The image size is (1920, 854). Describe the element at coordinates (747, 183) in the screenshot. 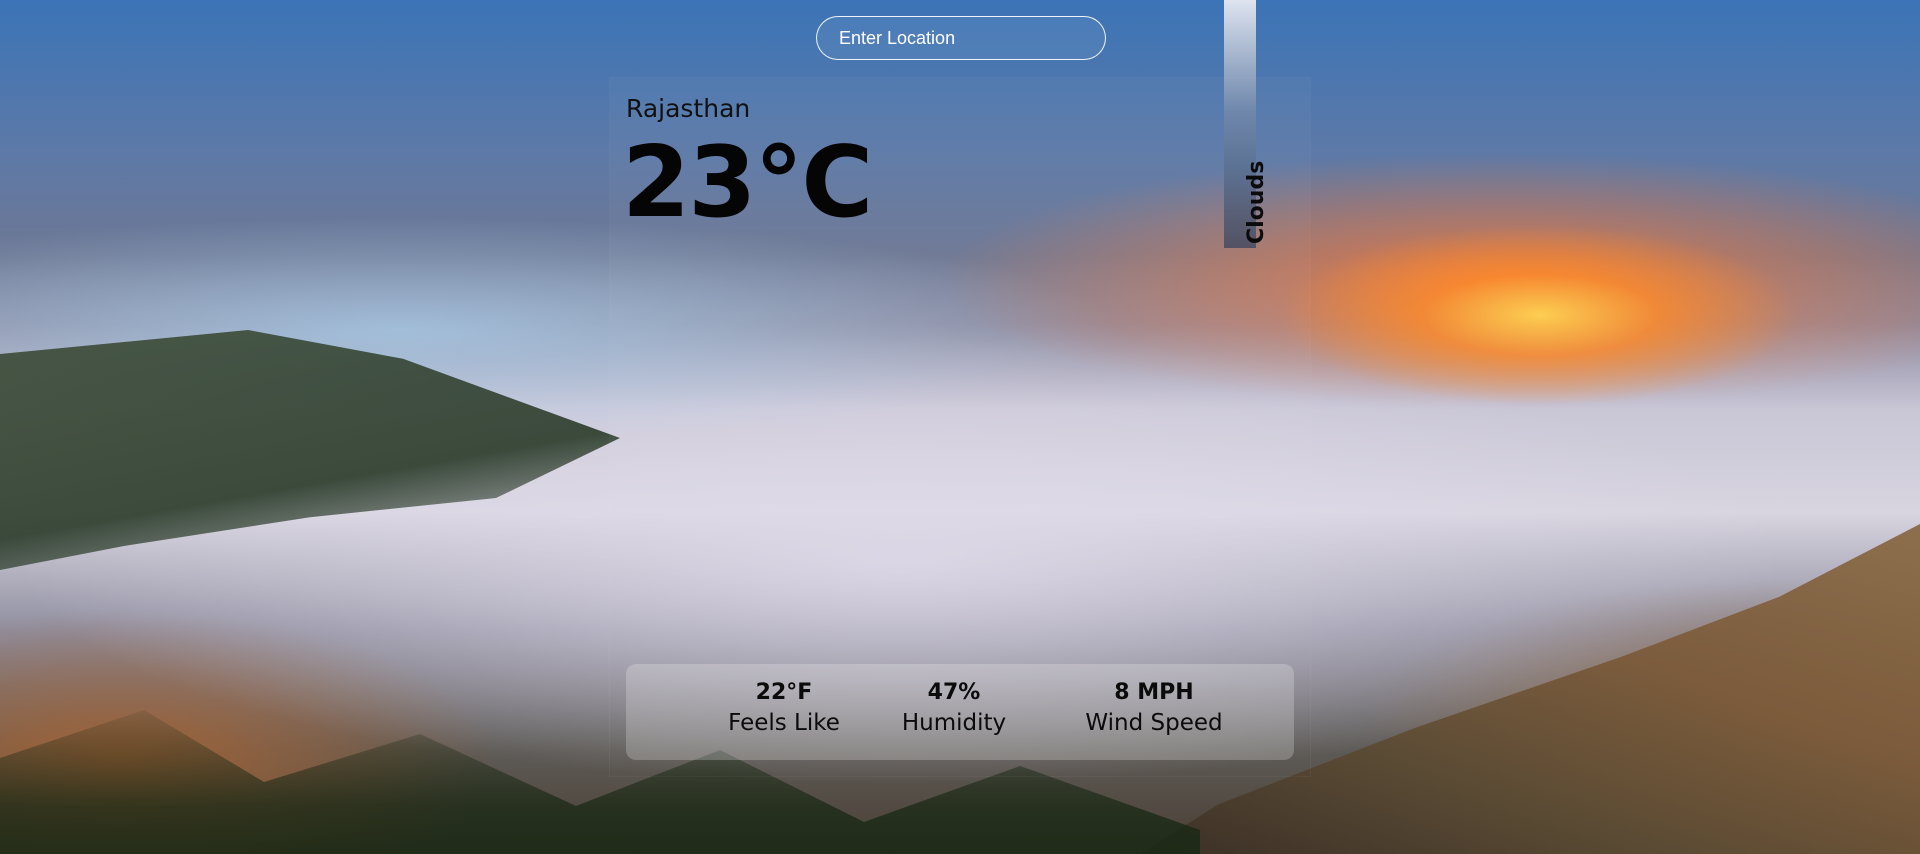

I see `current-temperature: 23°C` at that location.